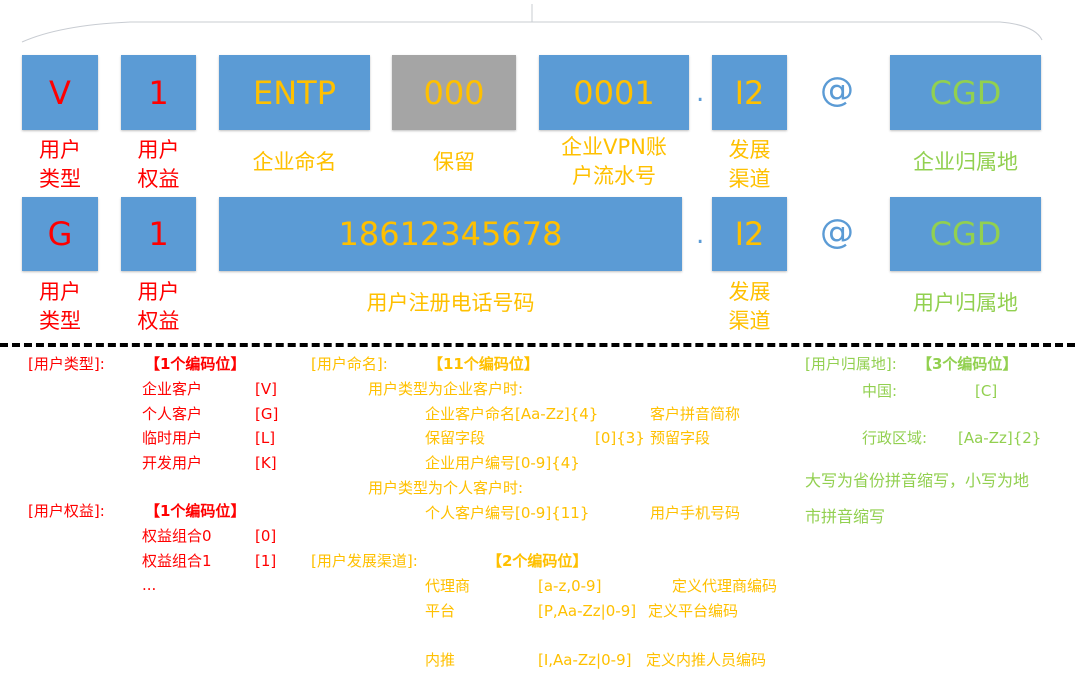  Describe the element at coordinates (837, 232) in the screenshot. I see `at-symbol-2: @` at that location.